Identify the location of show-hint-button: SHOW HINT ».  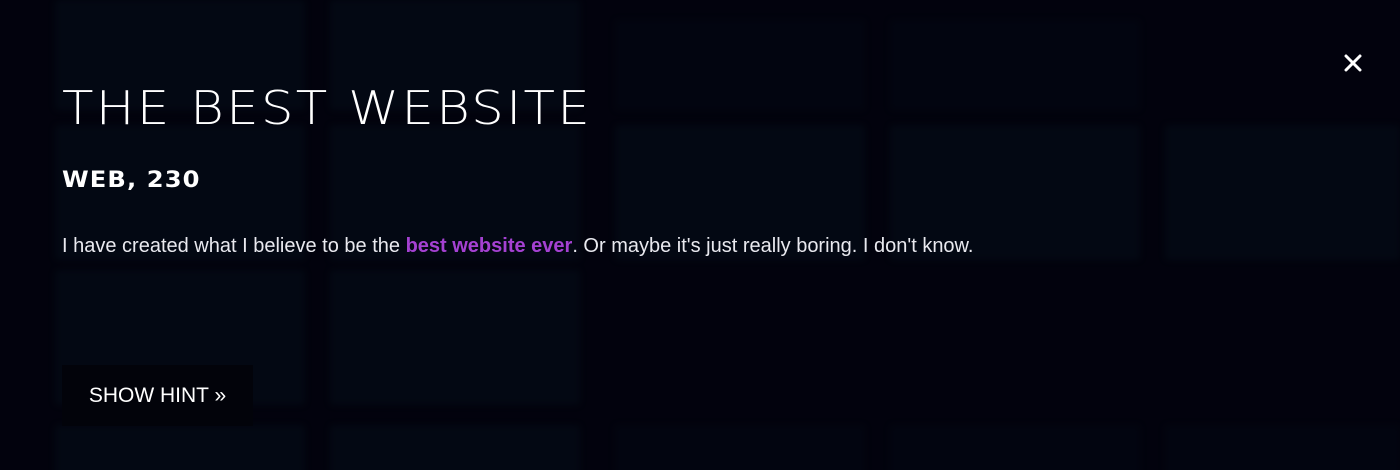
(157, 395).